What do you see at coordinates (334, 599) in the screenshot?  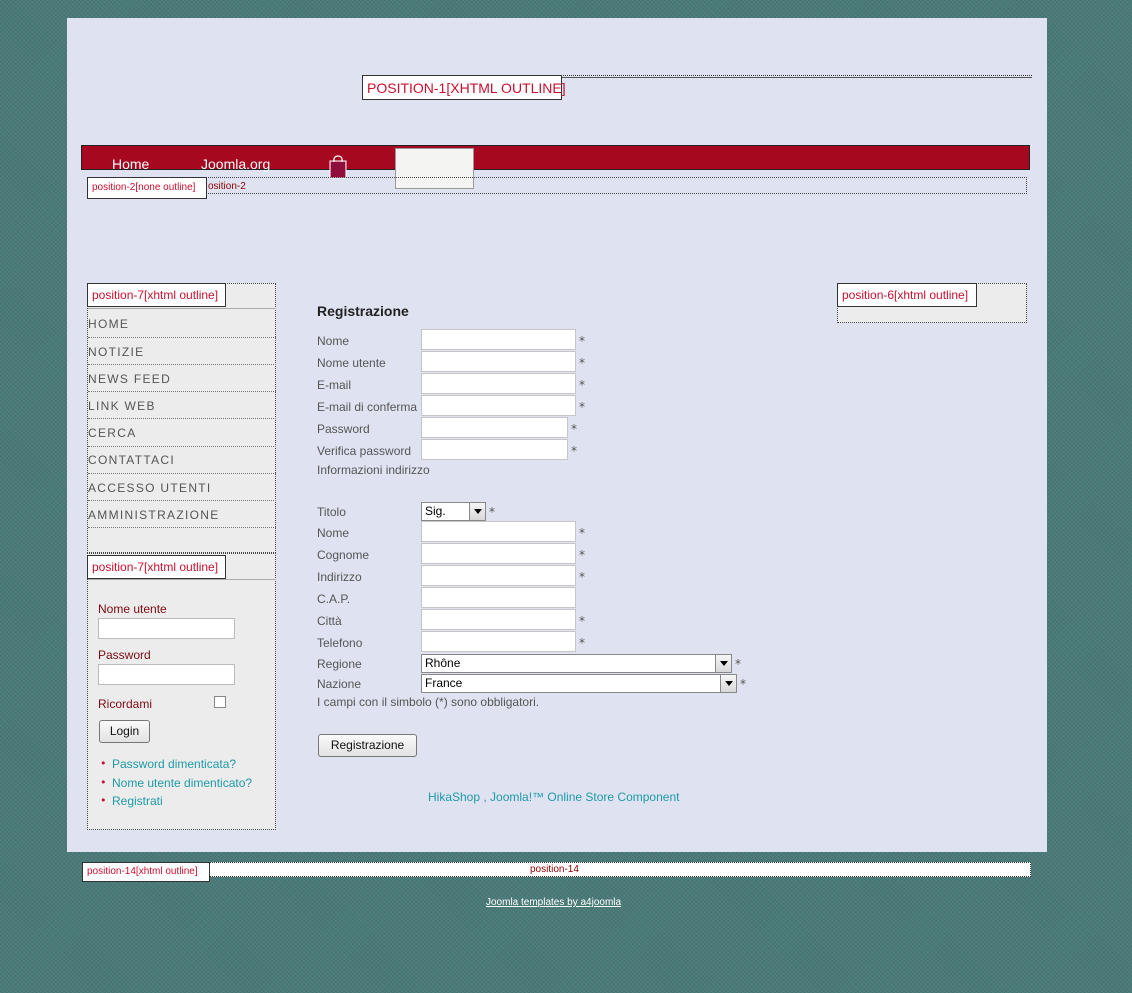 I see `field-label-cap: C.A.P.` at bounding box center [334, 599].